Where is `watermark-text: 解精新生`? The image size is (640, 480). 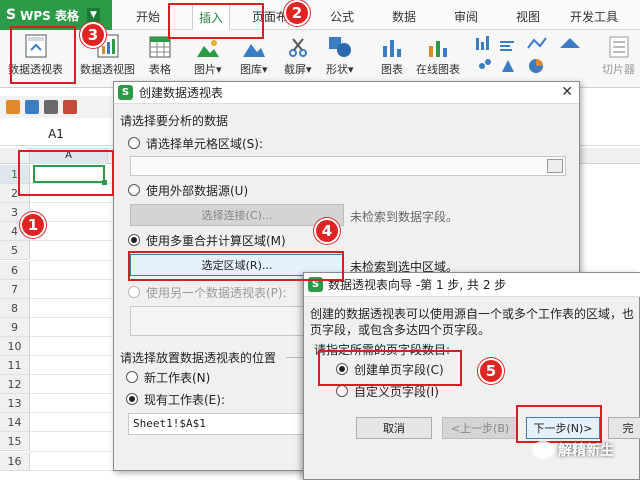
watermark-text: 解精新生 is located at coordinates (586, 451).